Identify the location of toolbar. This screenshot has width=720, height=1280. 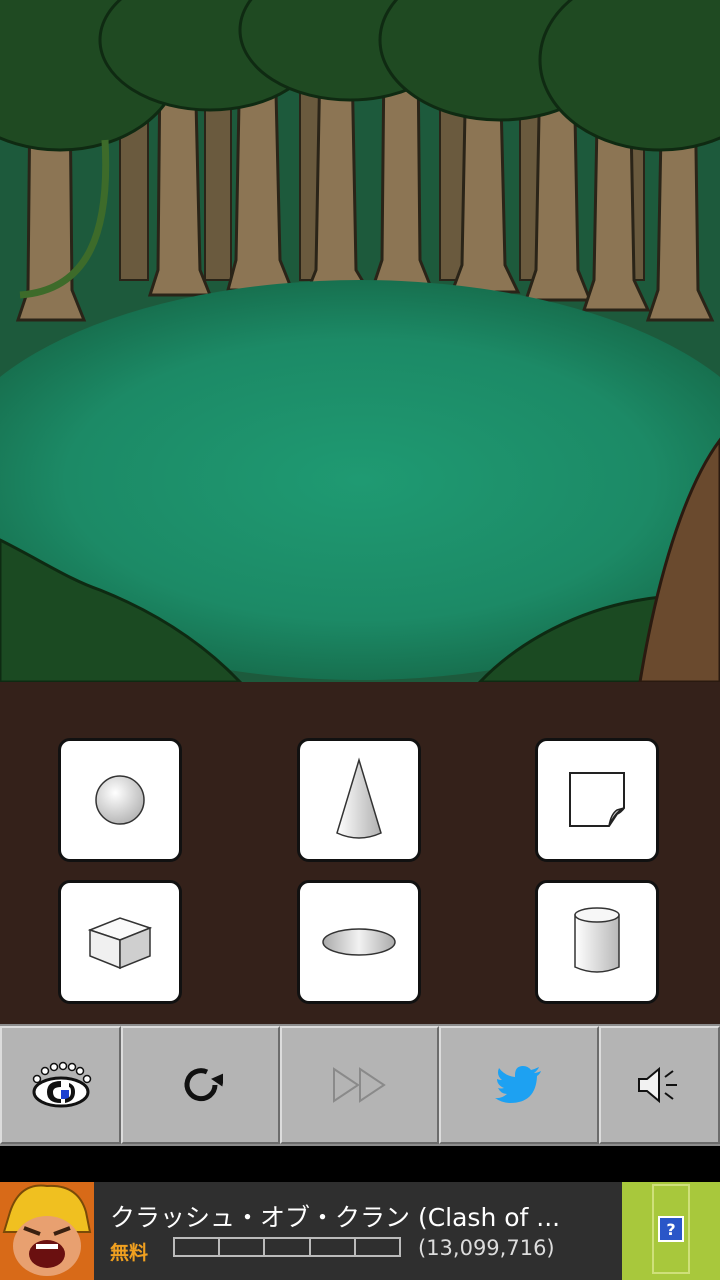
(360, 1085).